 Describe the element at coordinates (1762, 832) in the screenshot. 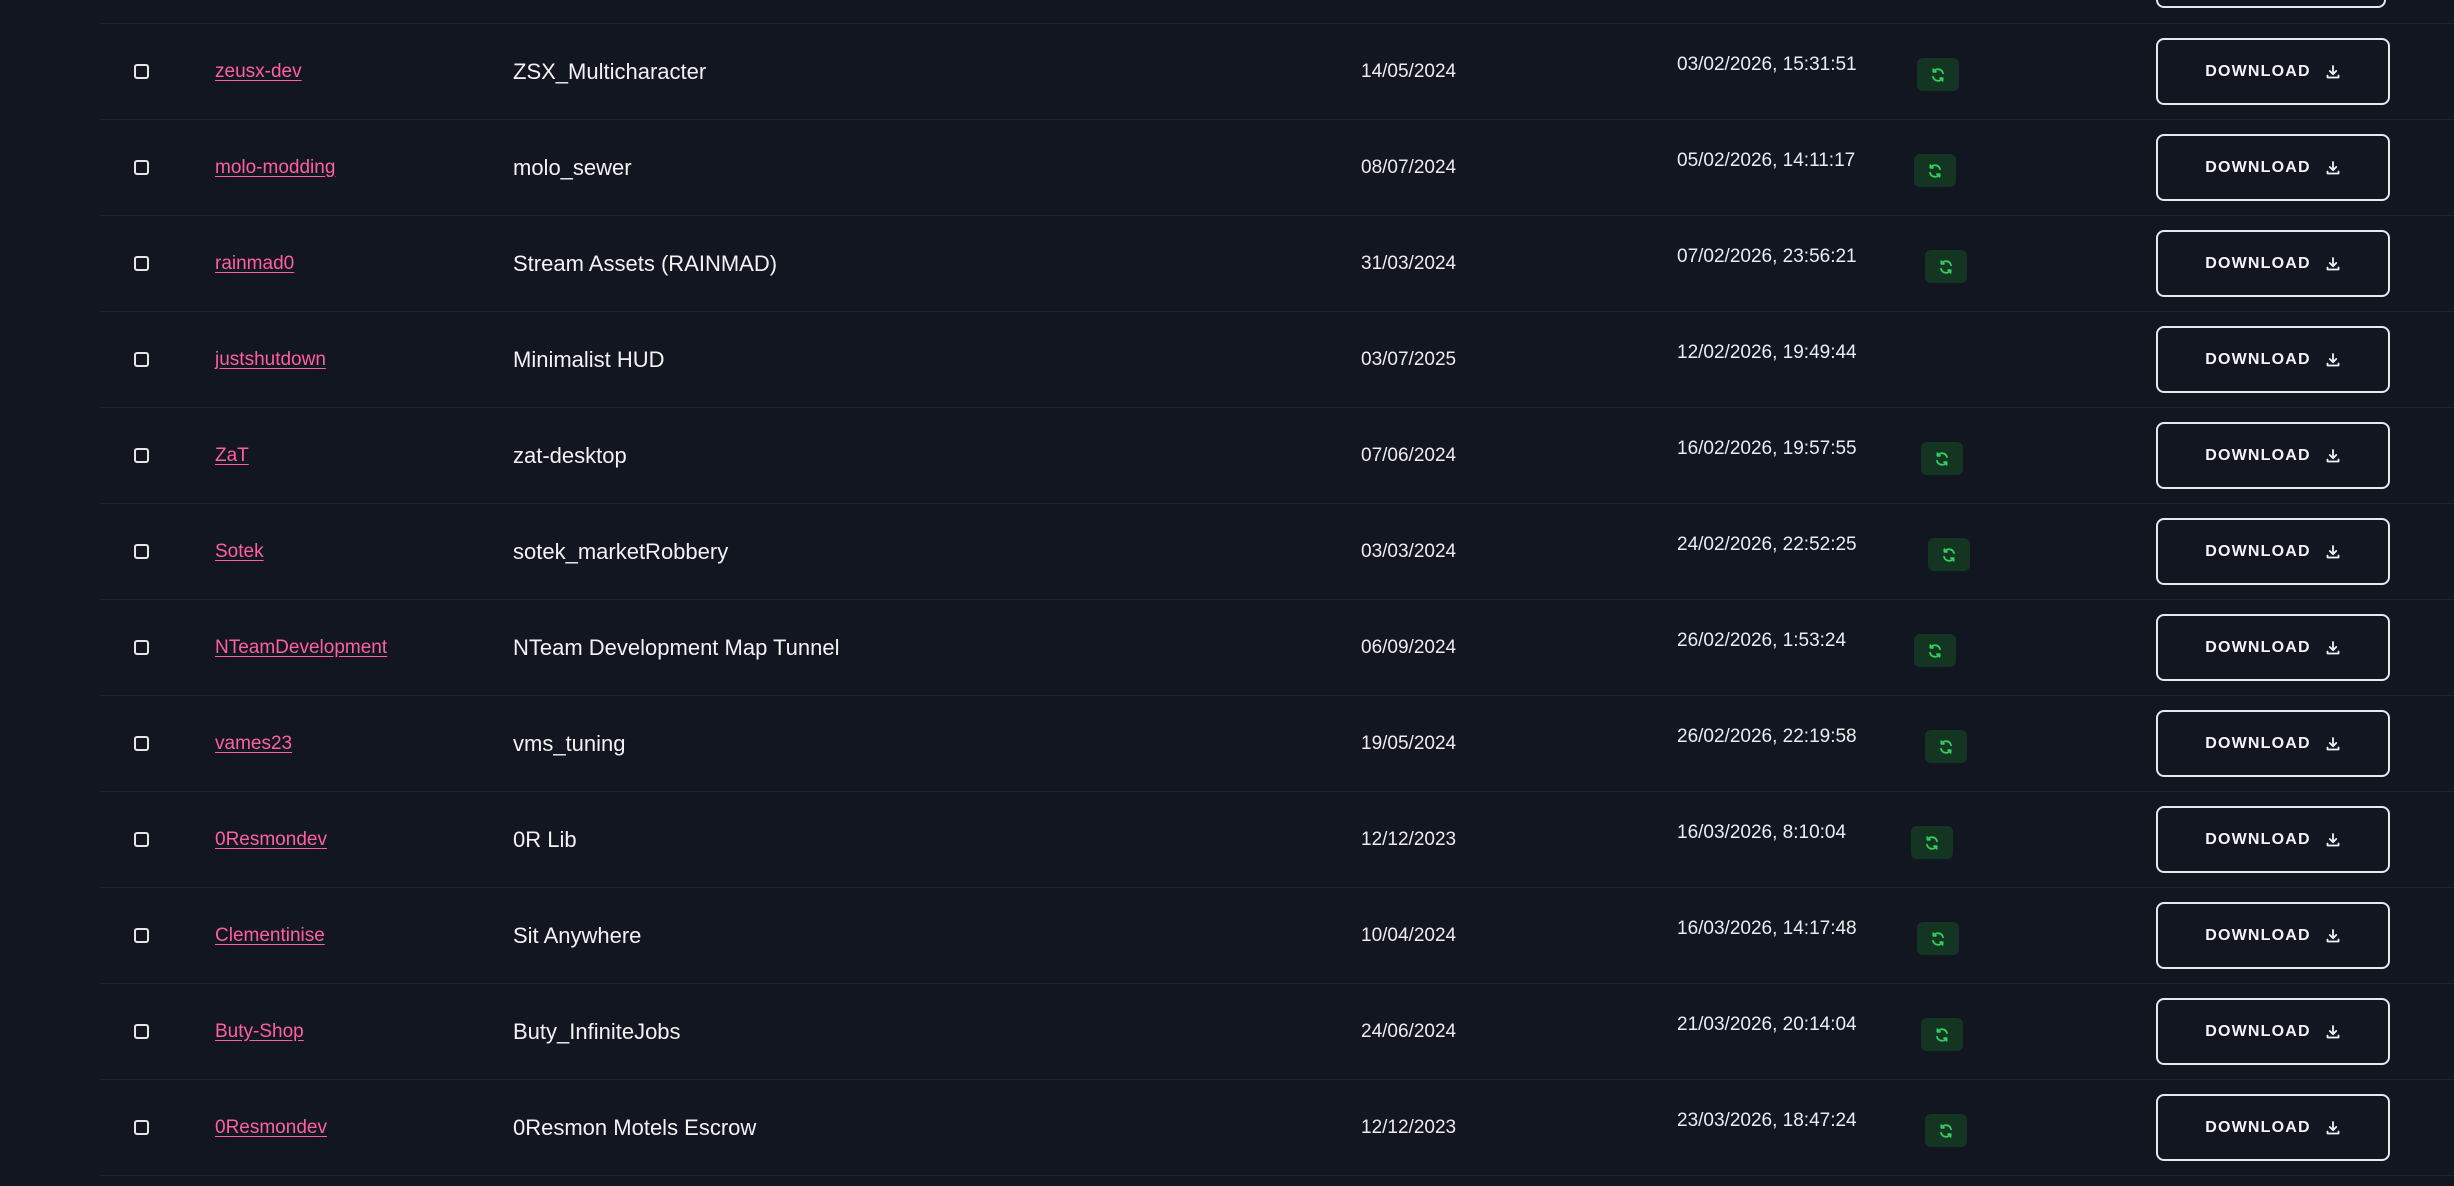

I see `updated-timestamp: 16/03/2026, 8:10:04` at that location.